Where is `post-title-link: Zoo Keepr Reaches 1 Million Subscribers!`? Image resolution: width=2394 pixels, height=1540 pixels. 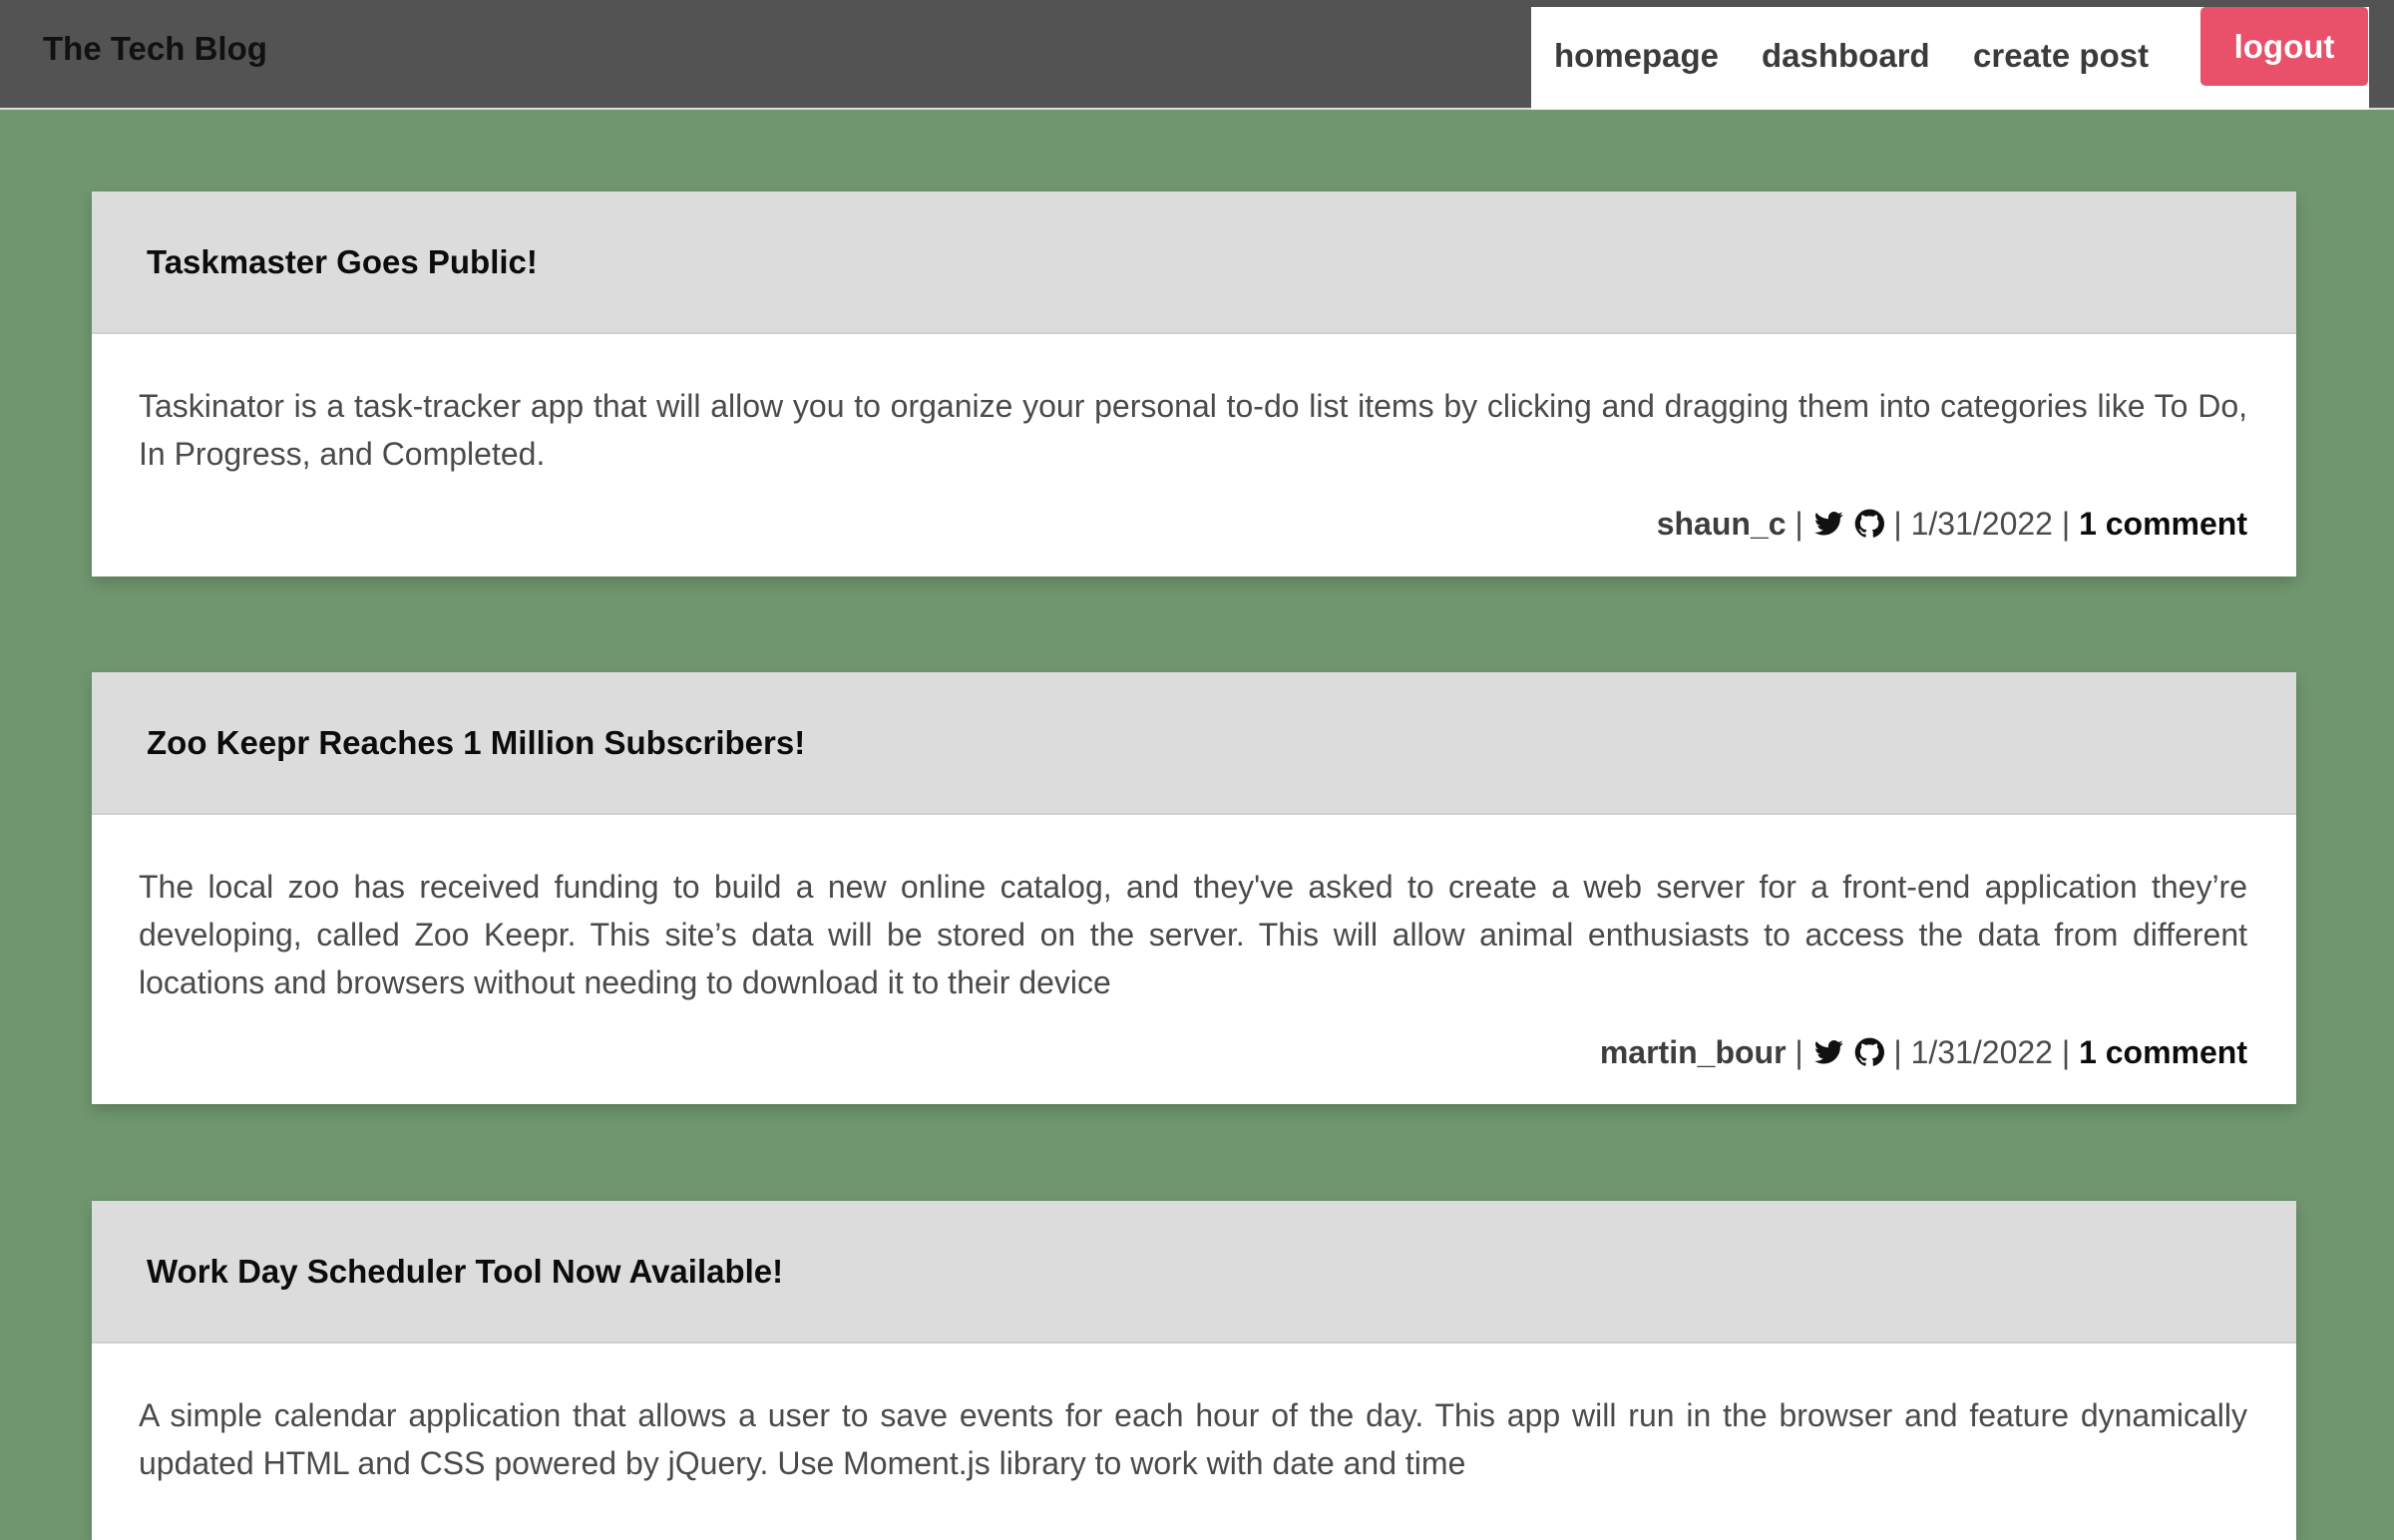 post-title-link: Zoo Keepr Reaches 1 Million Subscribers! is located at coordinates (476, 743).